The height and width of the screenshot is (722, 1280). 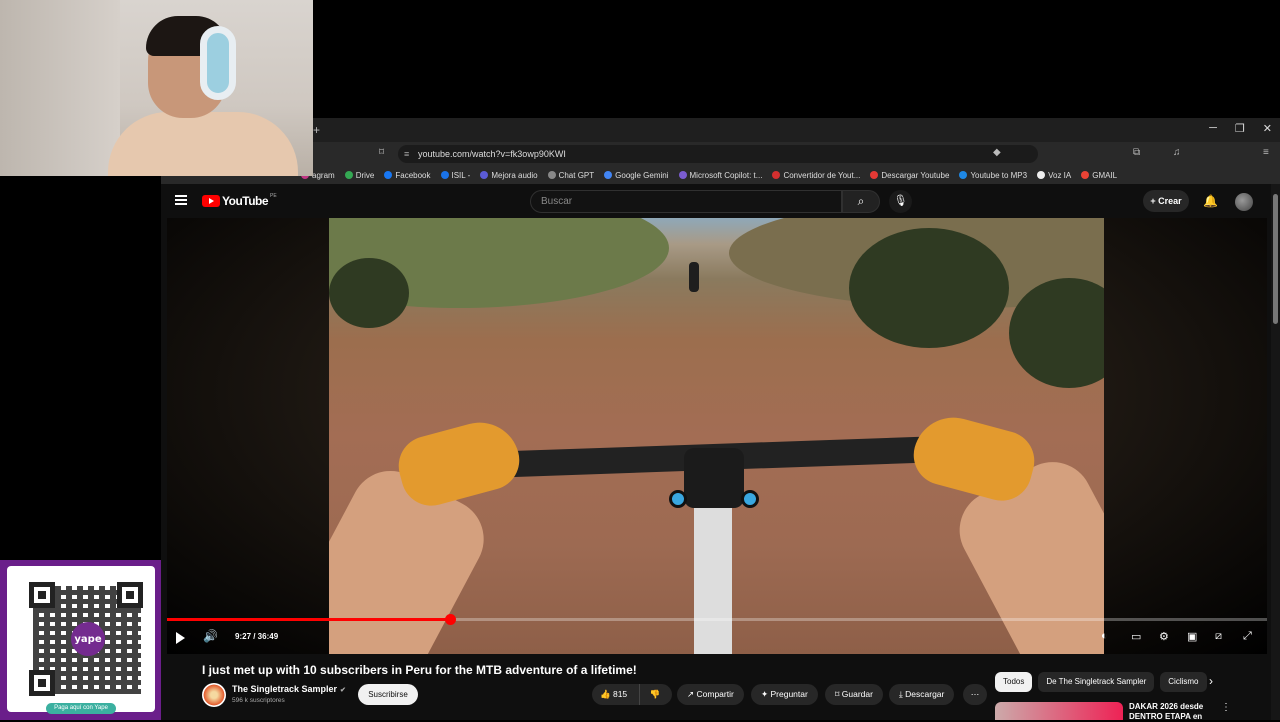 I want to click on scrollbar, so click(x=1275, y=452).